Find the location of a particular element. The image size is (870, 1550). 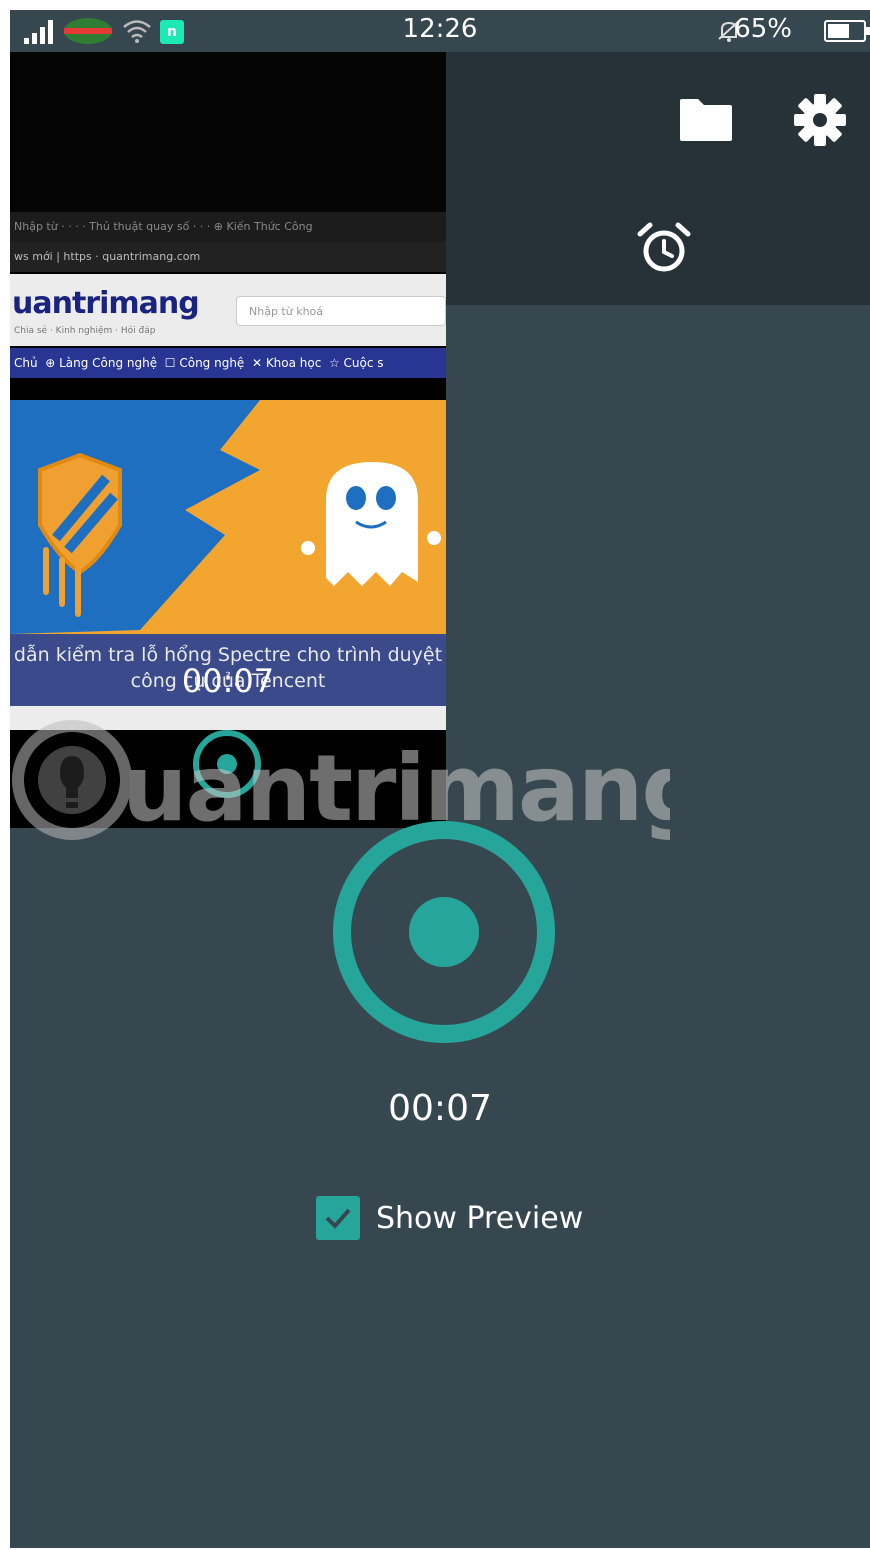

checkmark-icon is located at coordinates (338, 1218).